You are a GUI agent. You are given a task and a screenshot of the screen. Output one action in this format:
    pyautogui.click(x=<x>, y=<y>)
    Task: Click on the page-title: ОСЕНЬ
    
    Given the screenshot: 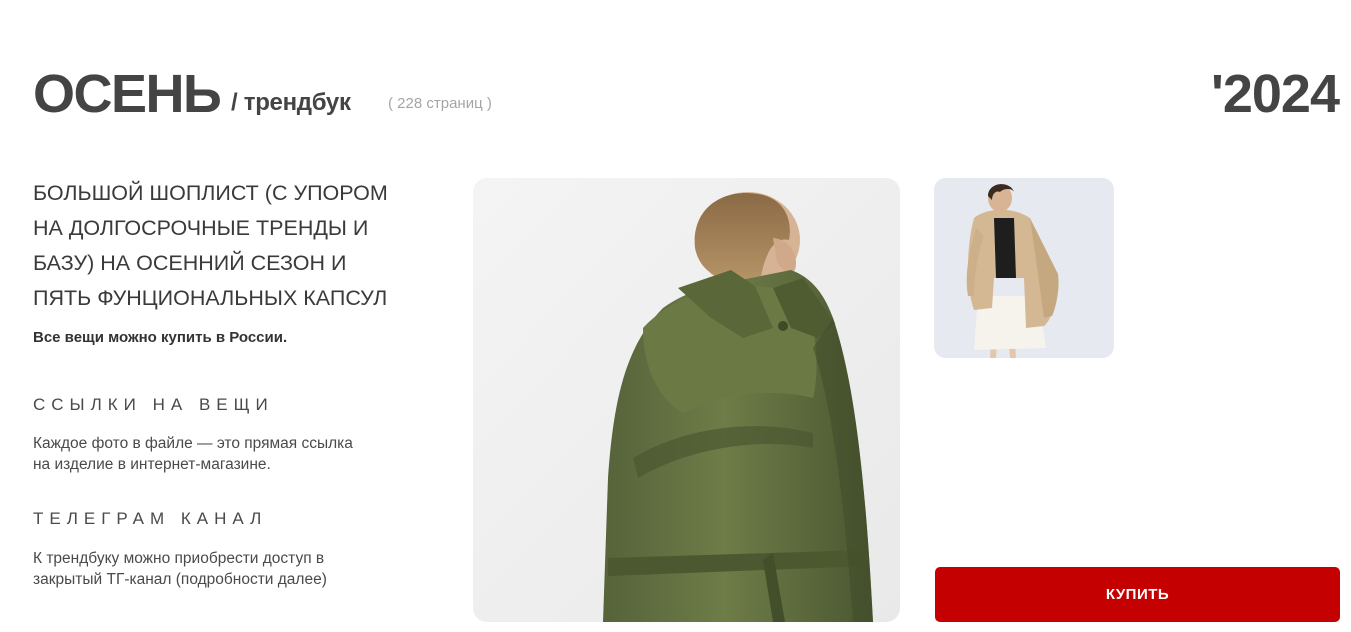 What is the action you would take?
    pyautogui.click(x=127, y=94)
    